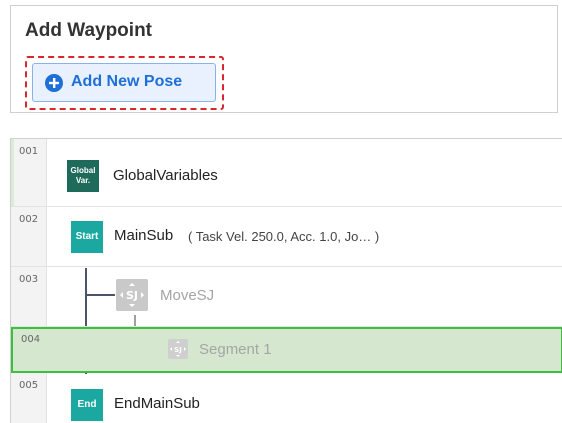  What do you see at coordinates (286, 350) in the screenshot?
I see `task-row-004-selected: 004 SJ Segment 1` at bounding box center [286, 350].